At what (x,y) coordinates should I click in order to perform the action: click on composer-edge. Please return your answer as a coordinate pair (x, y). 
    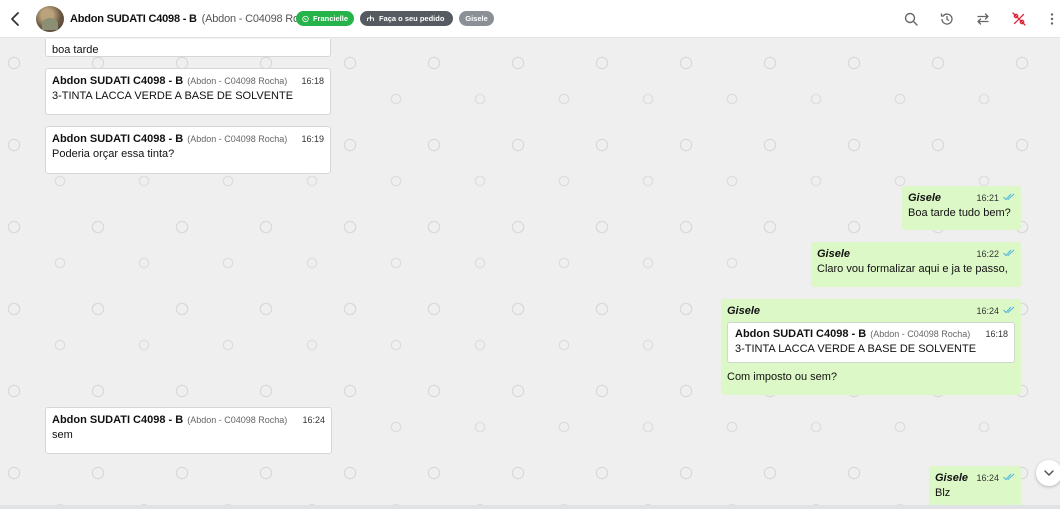
    Looking at the image, I should click on (530, 507).